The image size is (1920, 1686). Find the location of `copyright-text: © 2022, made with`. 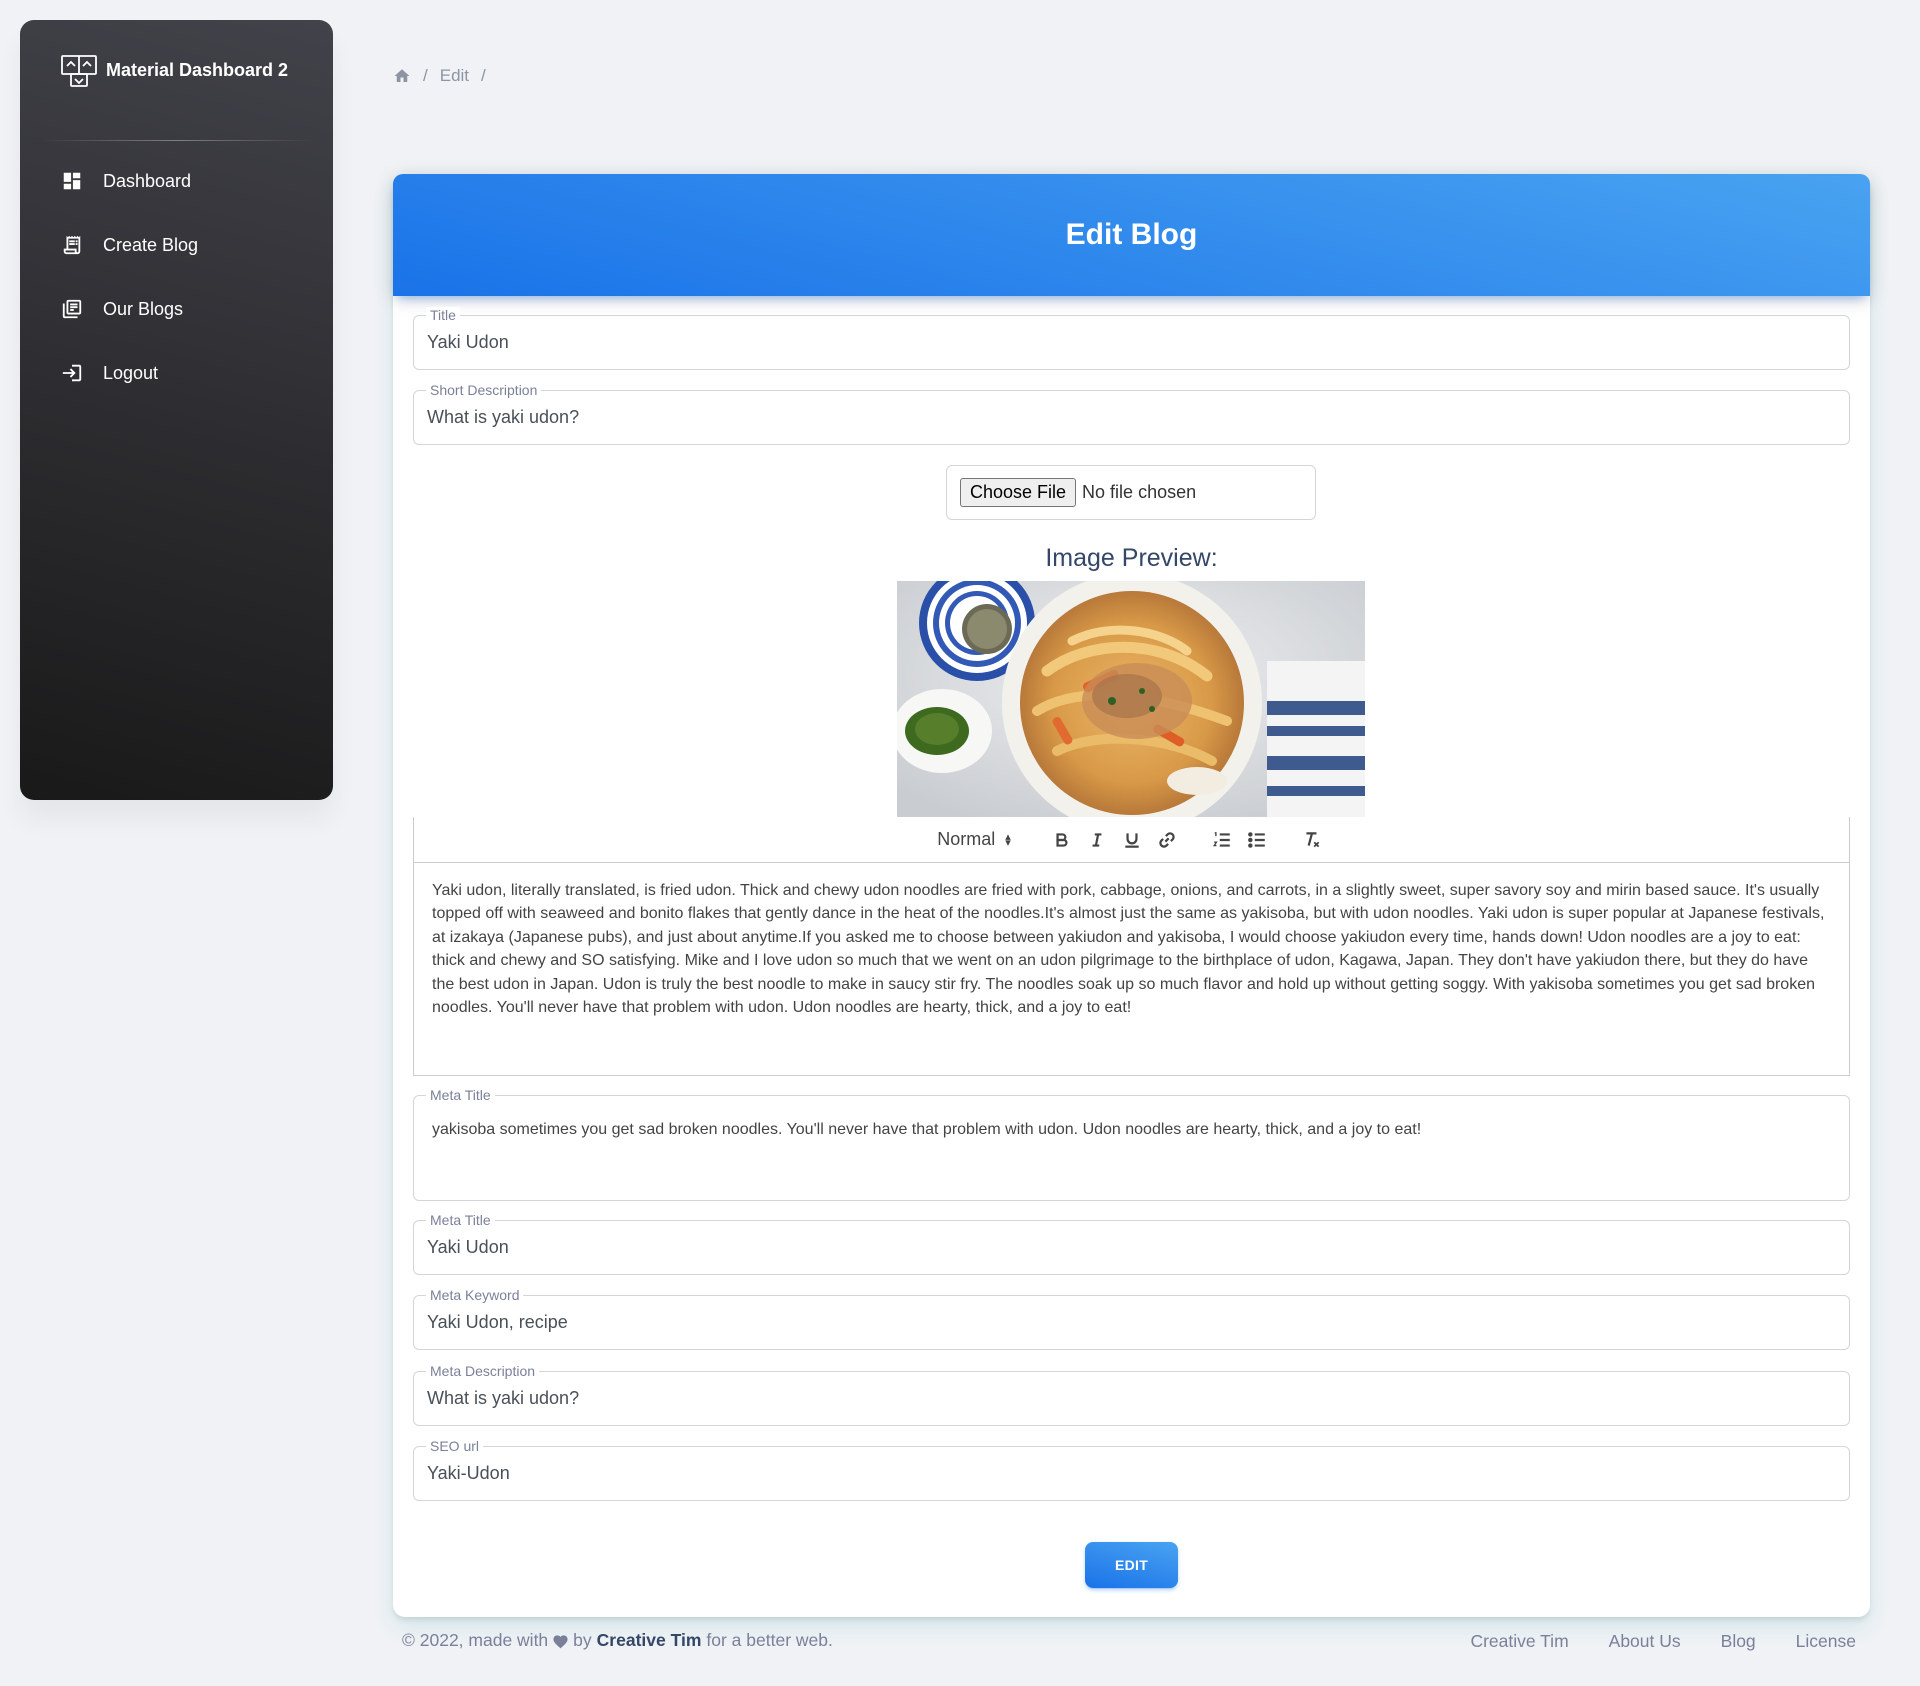

copyright-text: © 2022, made with is located at coordinates (475, 1640).